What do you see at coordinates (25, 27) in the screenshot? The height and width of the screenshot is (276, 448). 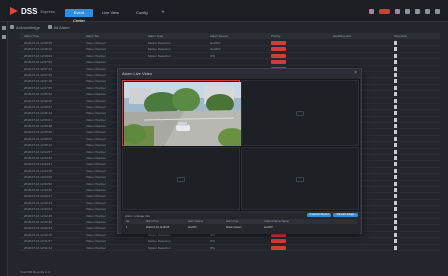 I see `acknowledge-button: Acknowledge` at bounding box center [25, 27].